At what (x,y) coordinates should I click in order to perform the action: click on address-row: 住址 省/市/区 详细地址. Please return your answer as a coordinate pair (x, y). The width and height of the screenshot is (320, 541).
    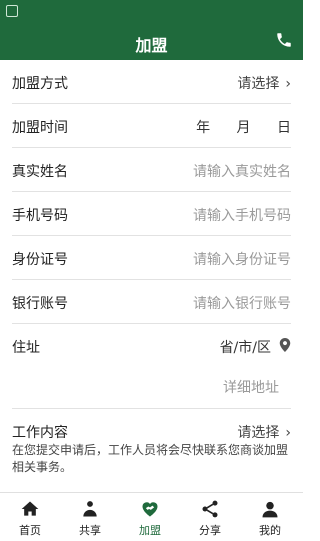
    Looking at the image, I should click on (151, 366).